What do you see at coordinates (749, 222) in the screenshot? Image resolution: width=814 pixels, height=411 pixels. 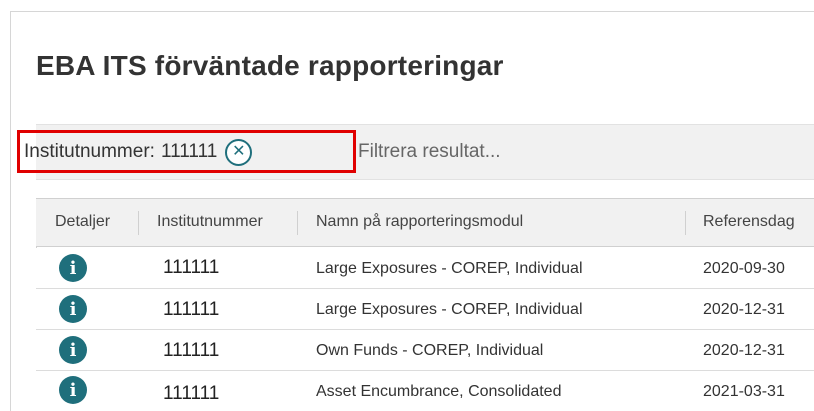 I see `column-header-referensdag: Referensdag` at bounding box center [749, 222].